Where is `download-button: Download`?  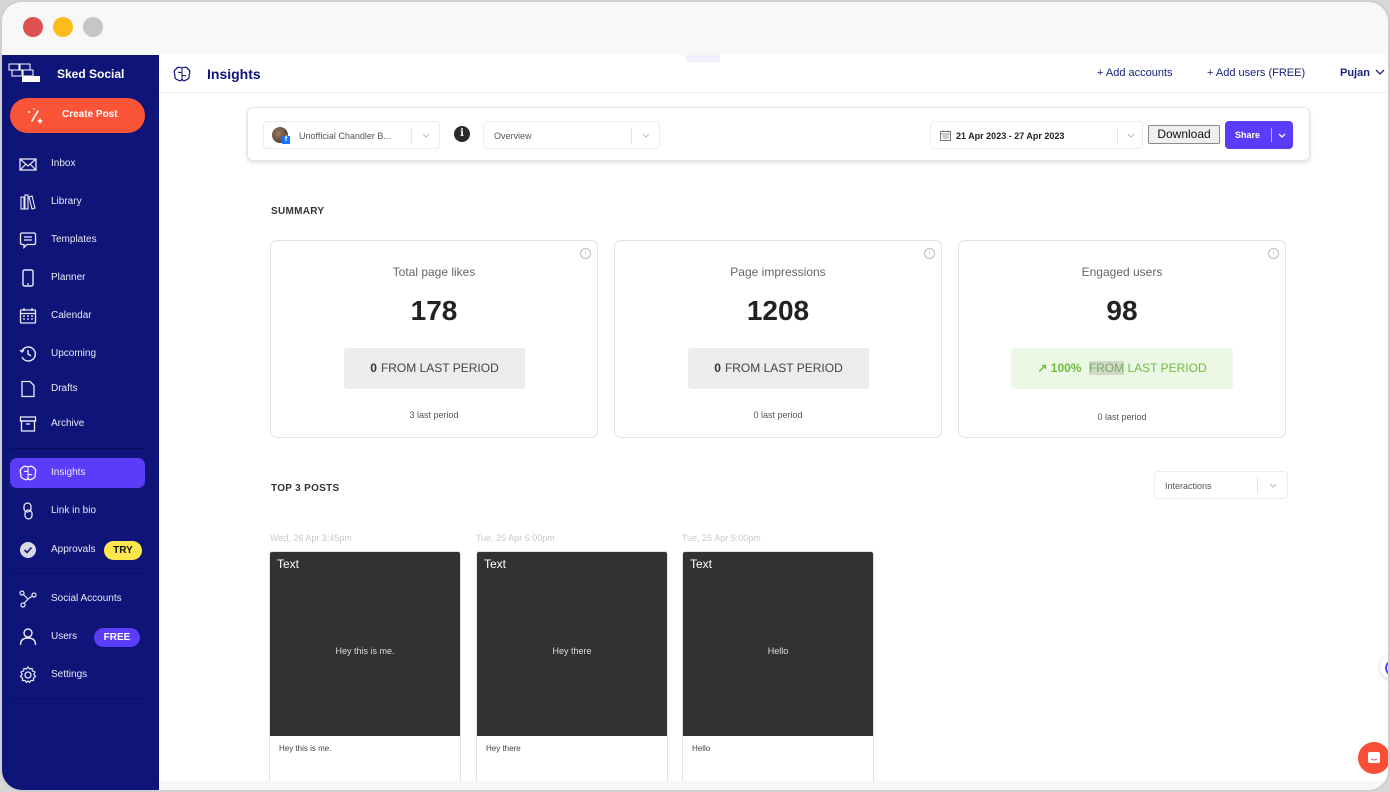
download-button: Download is located at coordinates (1184, 134).